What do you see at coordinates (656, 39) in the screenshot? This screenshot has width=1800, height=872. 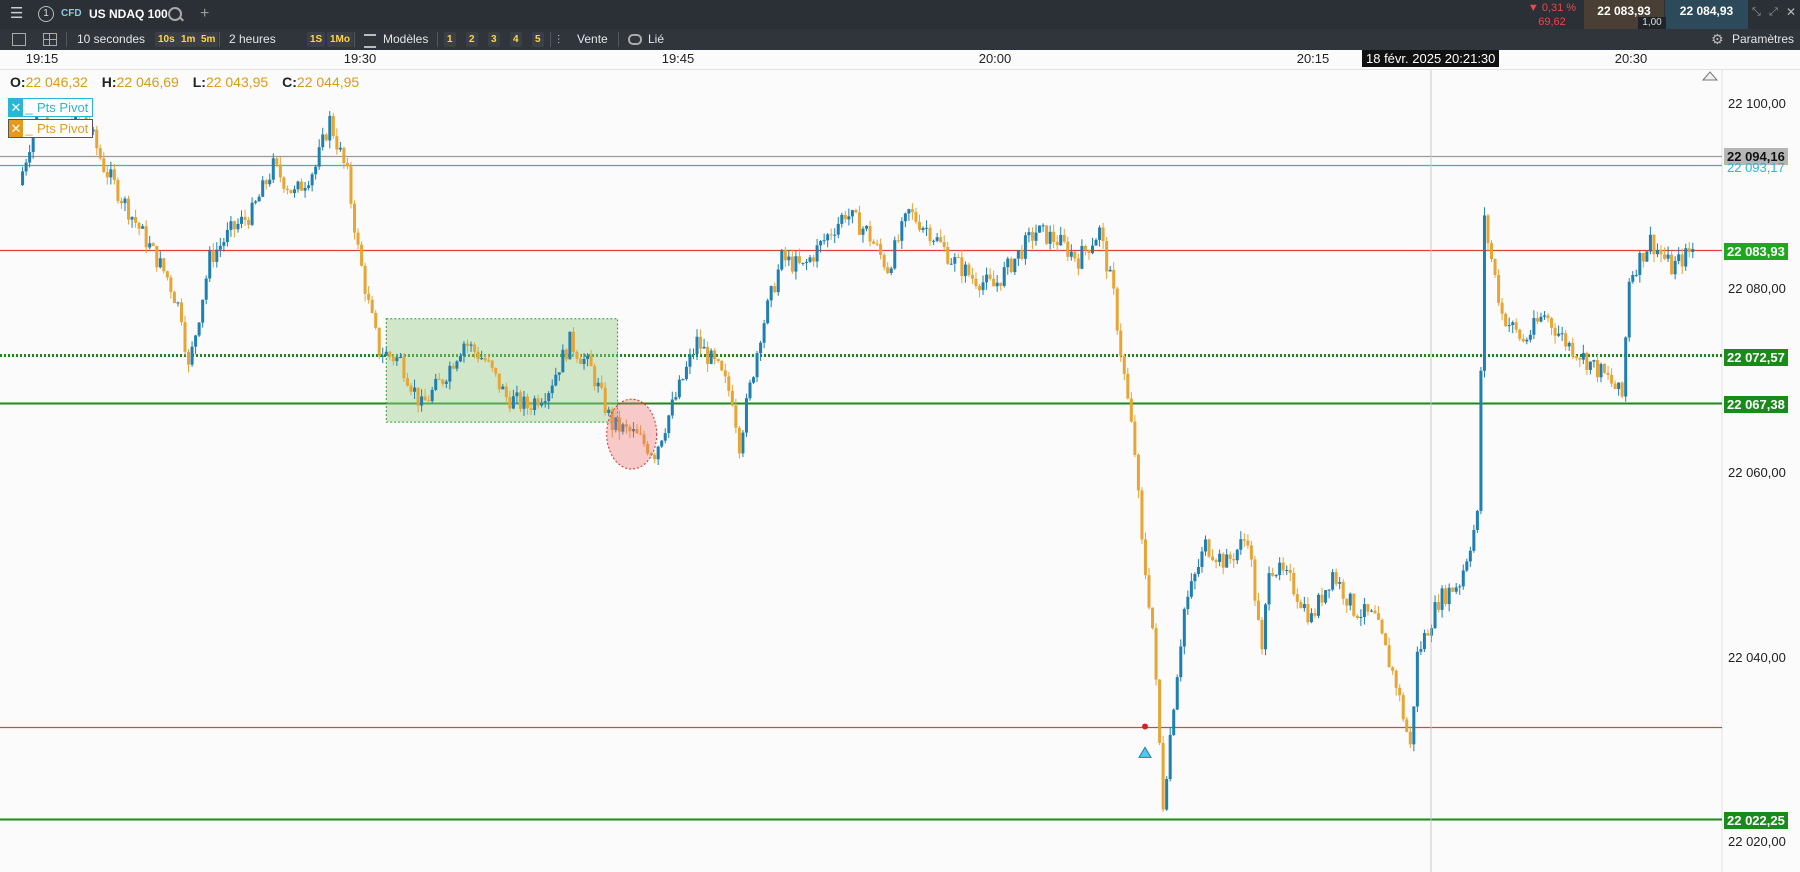 I see `link-button: Lié` at bounding box center [656, 39].